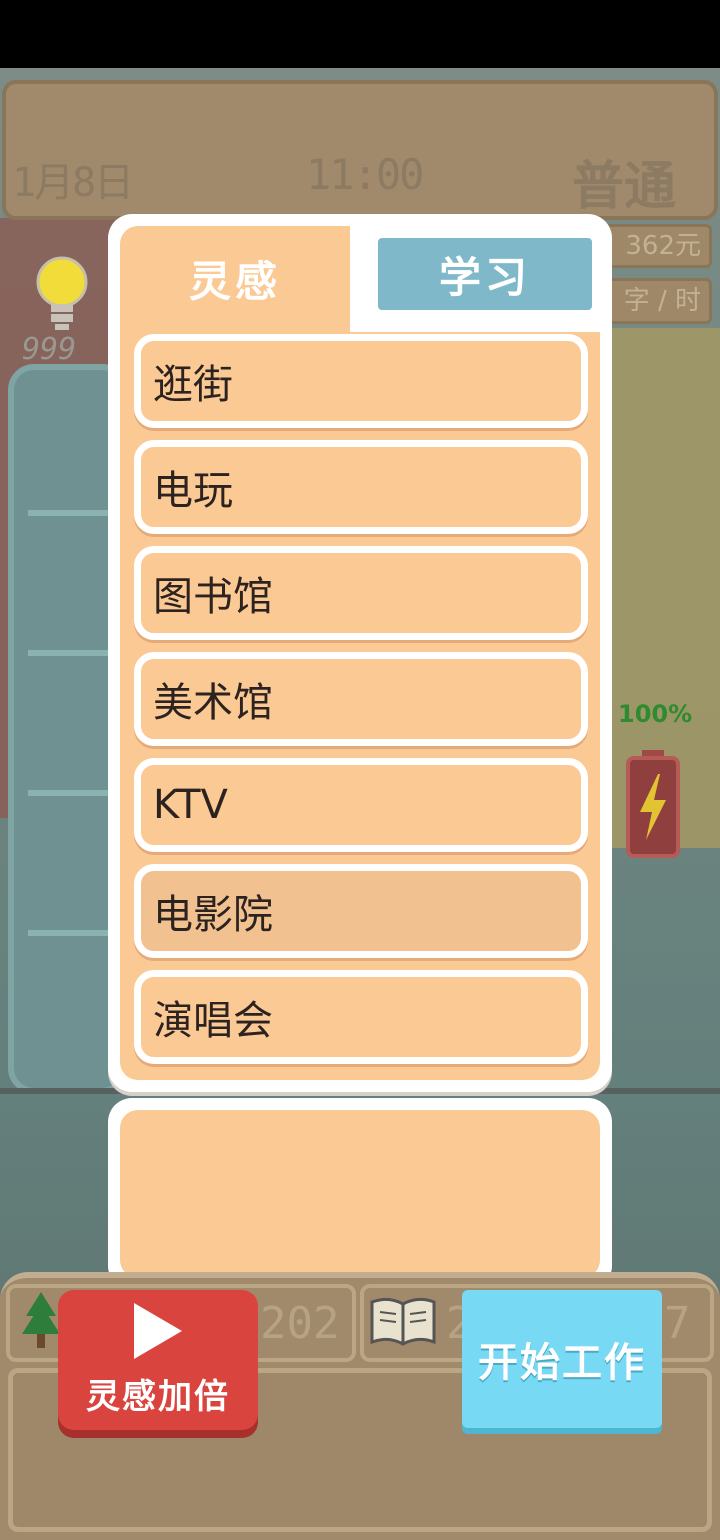 The image size is (720, 1540). I want to click on battery-percent: 100%, so click(655, 714).